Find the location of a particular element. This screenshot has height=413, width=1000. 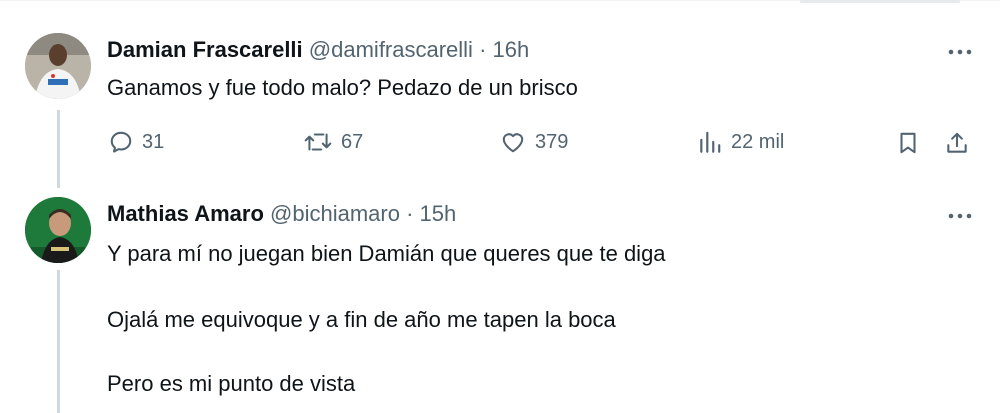

timestamp: 15h is located at coordinates (438, 213).